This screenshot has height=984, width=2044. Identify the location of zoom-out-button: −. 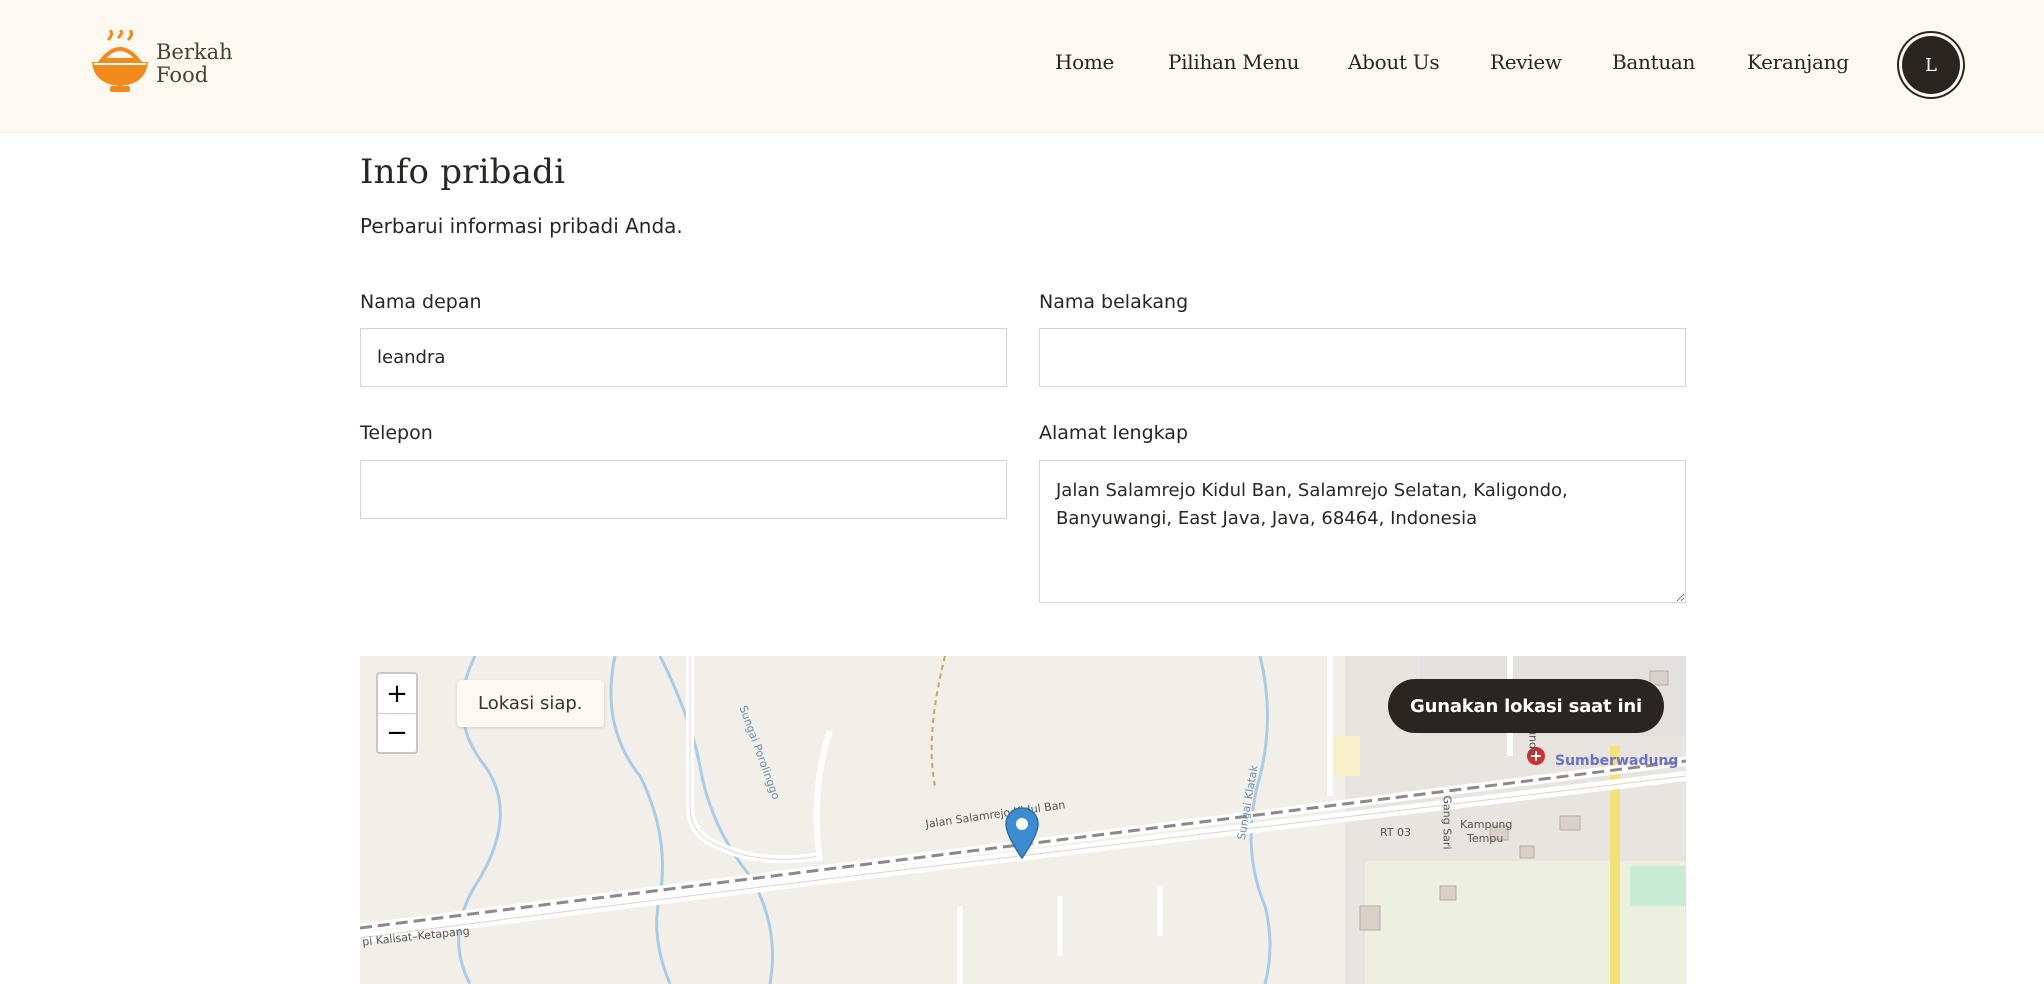
(397, 732).